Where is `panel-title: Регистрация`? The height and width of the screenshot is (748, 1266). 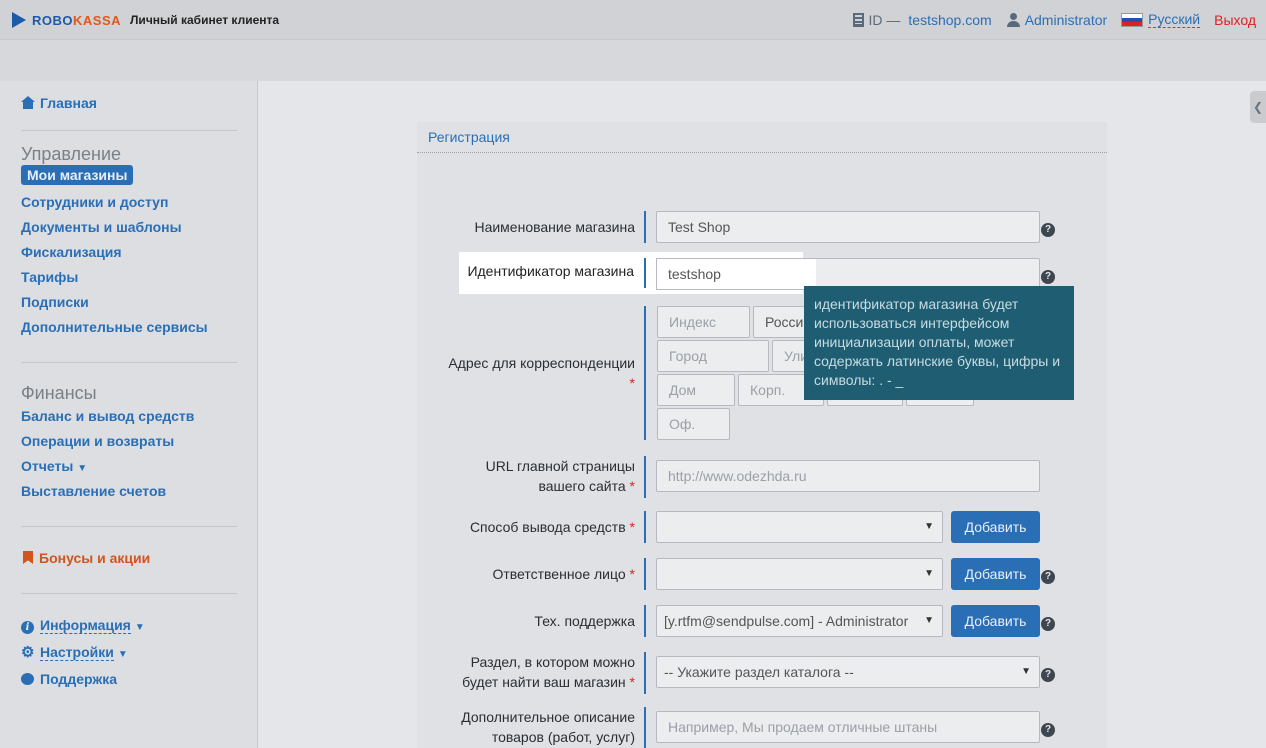 panel-title: Регистрация is located at coordinates (469, 137).